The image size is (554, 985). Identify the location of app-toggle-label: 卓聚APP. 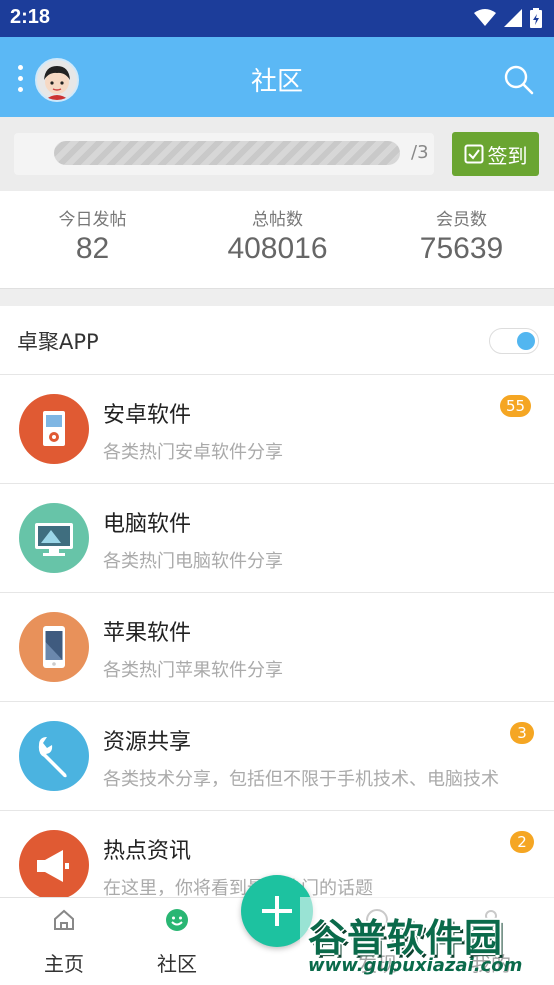
(58, 342).